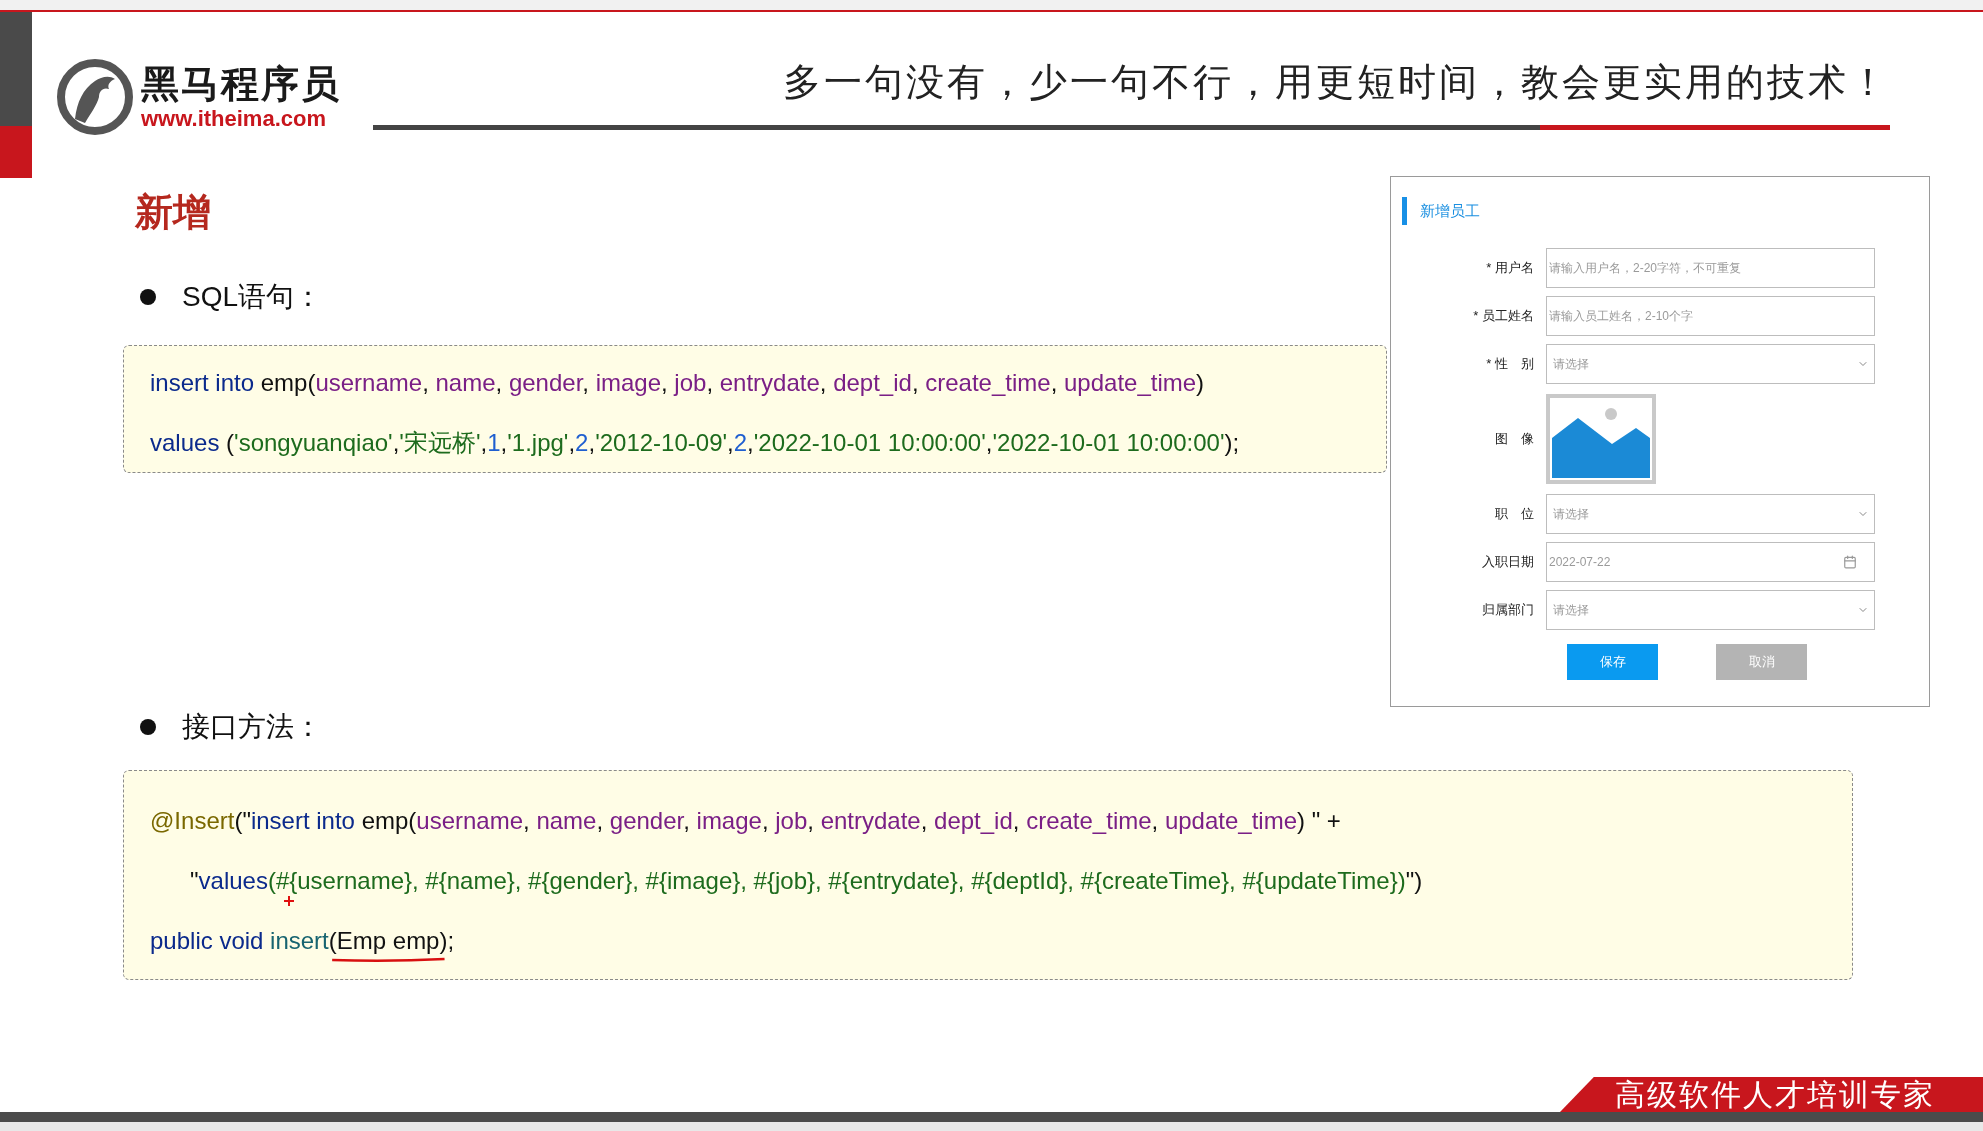 The height and width of the screenshot is (1131, 1983). What do you see at coordinates (241, 84) in the screenshot?
I see `logo-name: 黑马程序员` at bounding box center [241, 84].